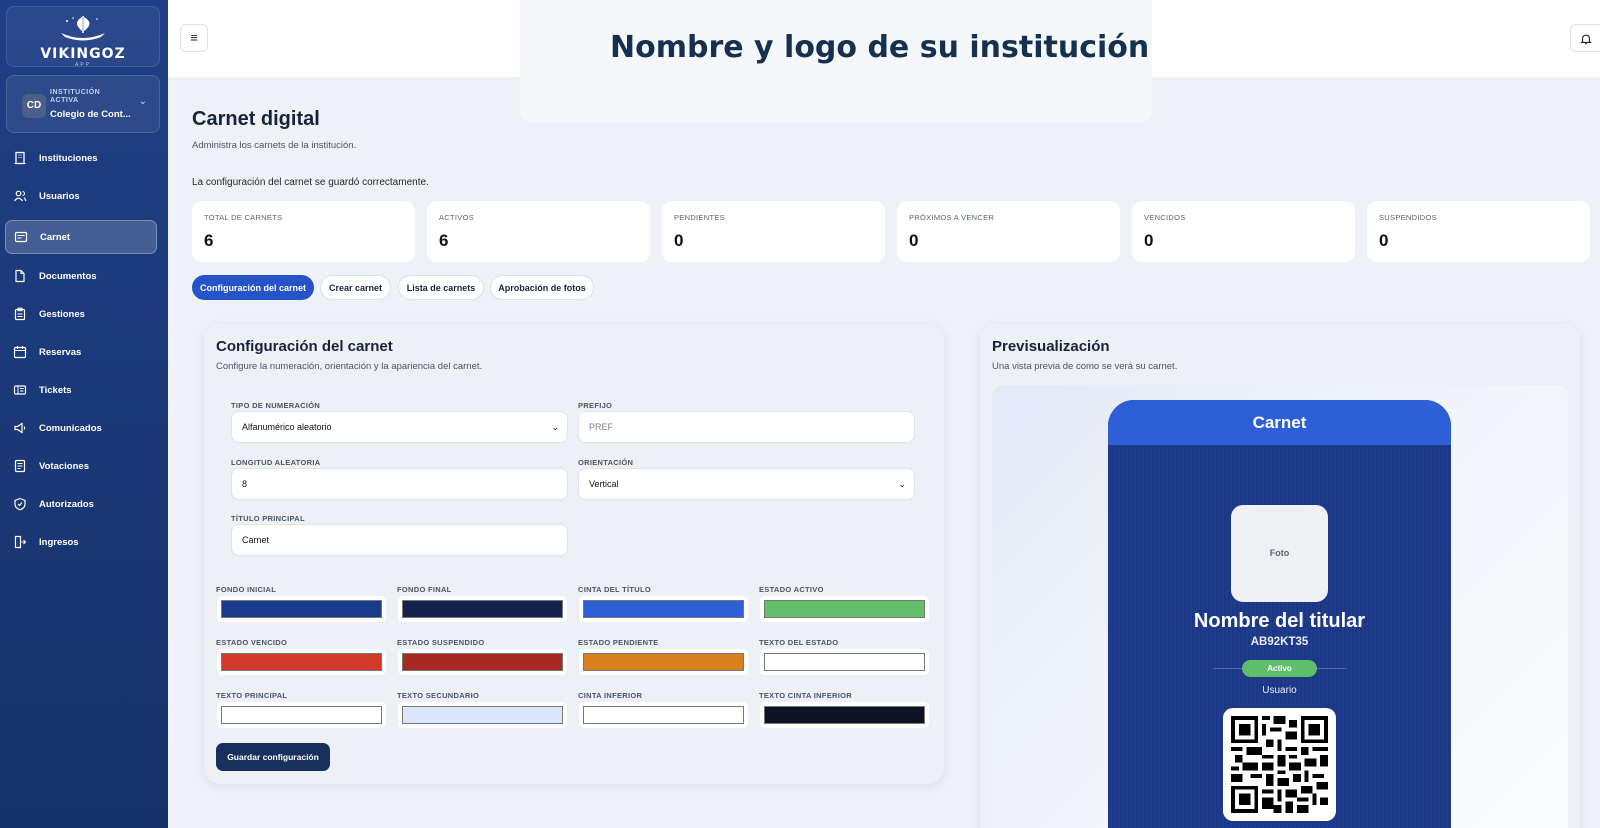 The width and height of the screenshot is (1600, 828). What do you see at coordinates (355, 287) in the screenshot?
I see `tab-crear-carnet: Crear carnet` at bounding box center [355, 287].